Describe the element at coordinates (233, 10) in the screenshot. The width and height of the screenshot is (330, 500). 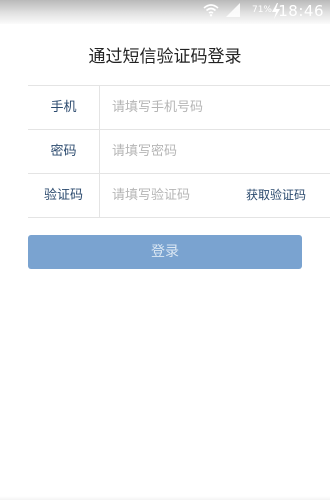
I see `signal-icon` at that location.